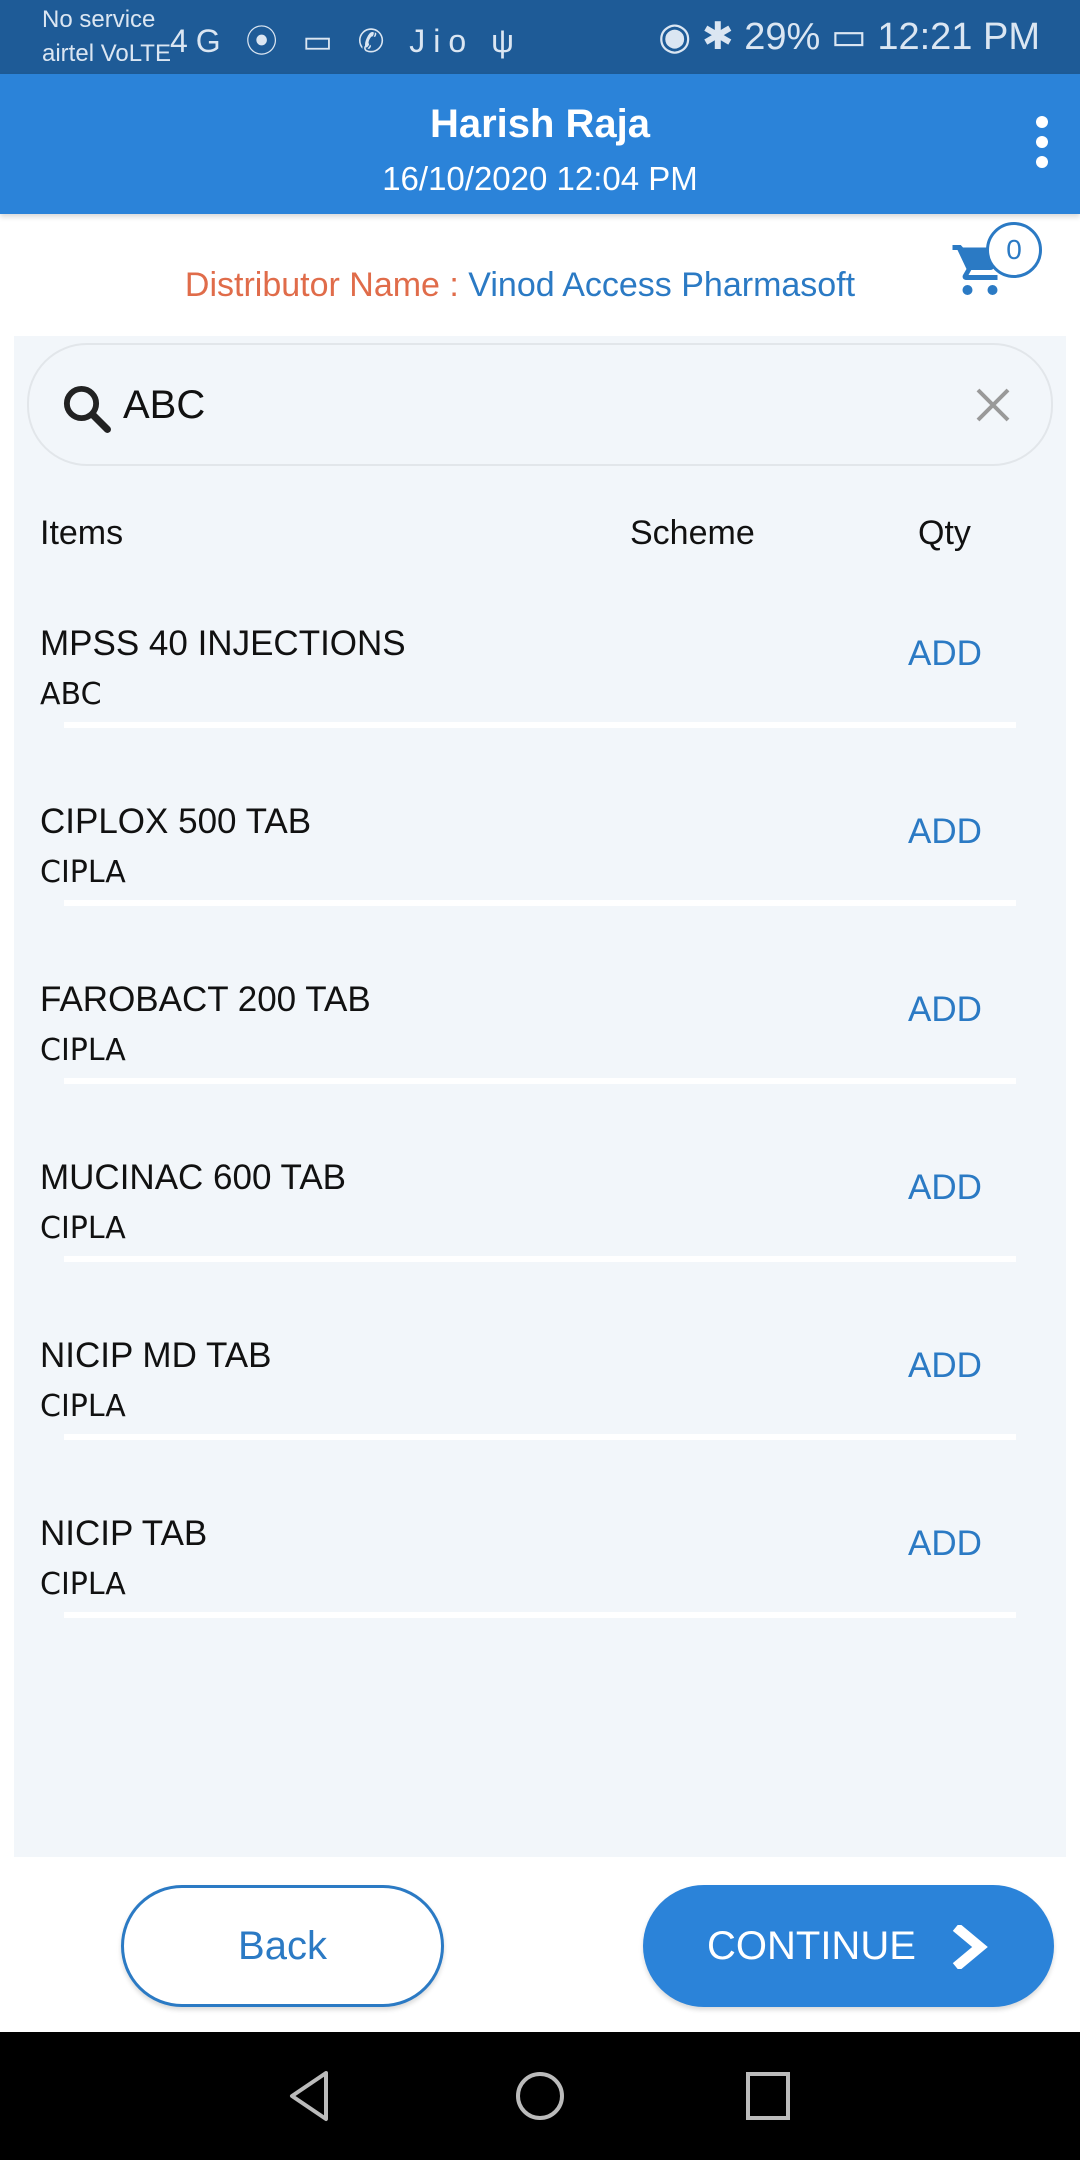 The image size is (1080, 2160). Describe the element at coordinates (811, 1946) in the screenshot. I see `continue-label: CONTINUE` at that location.